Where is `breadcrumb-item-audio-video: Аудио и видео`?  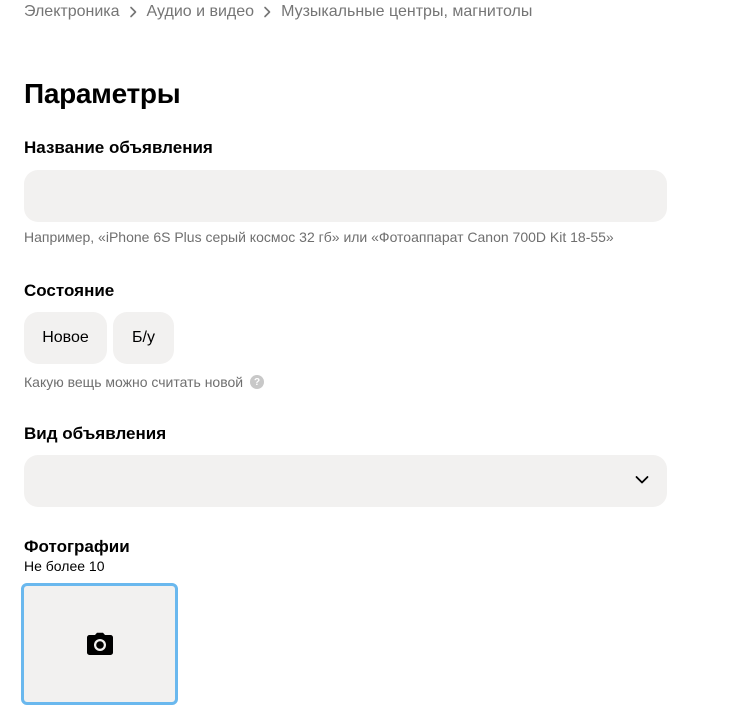
breadcrumb-item-audio-video: Аудио и видео is located at coordinates (201, 12).